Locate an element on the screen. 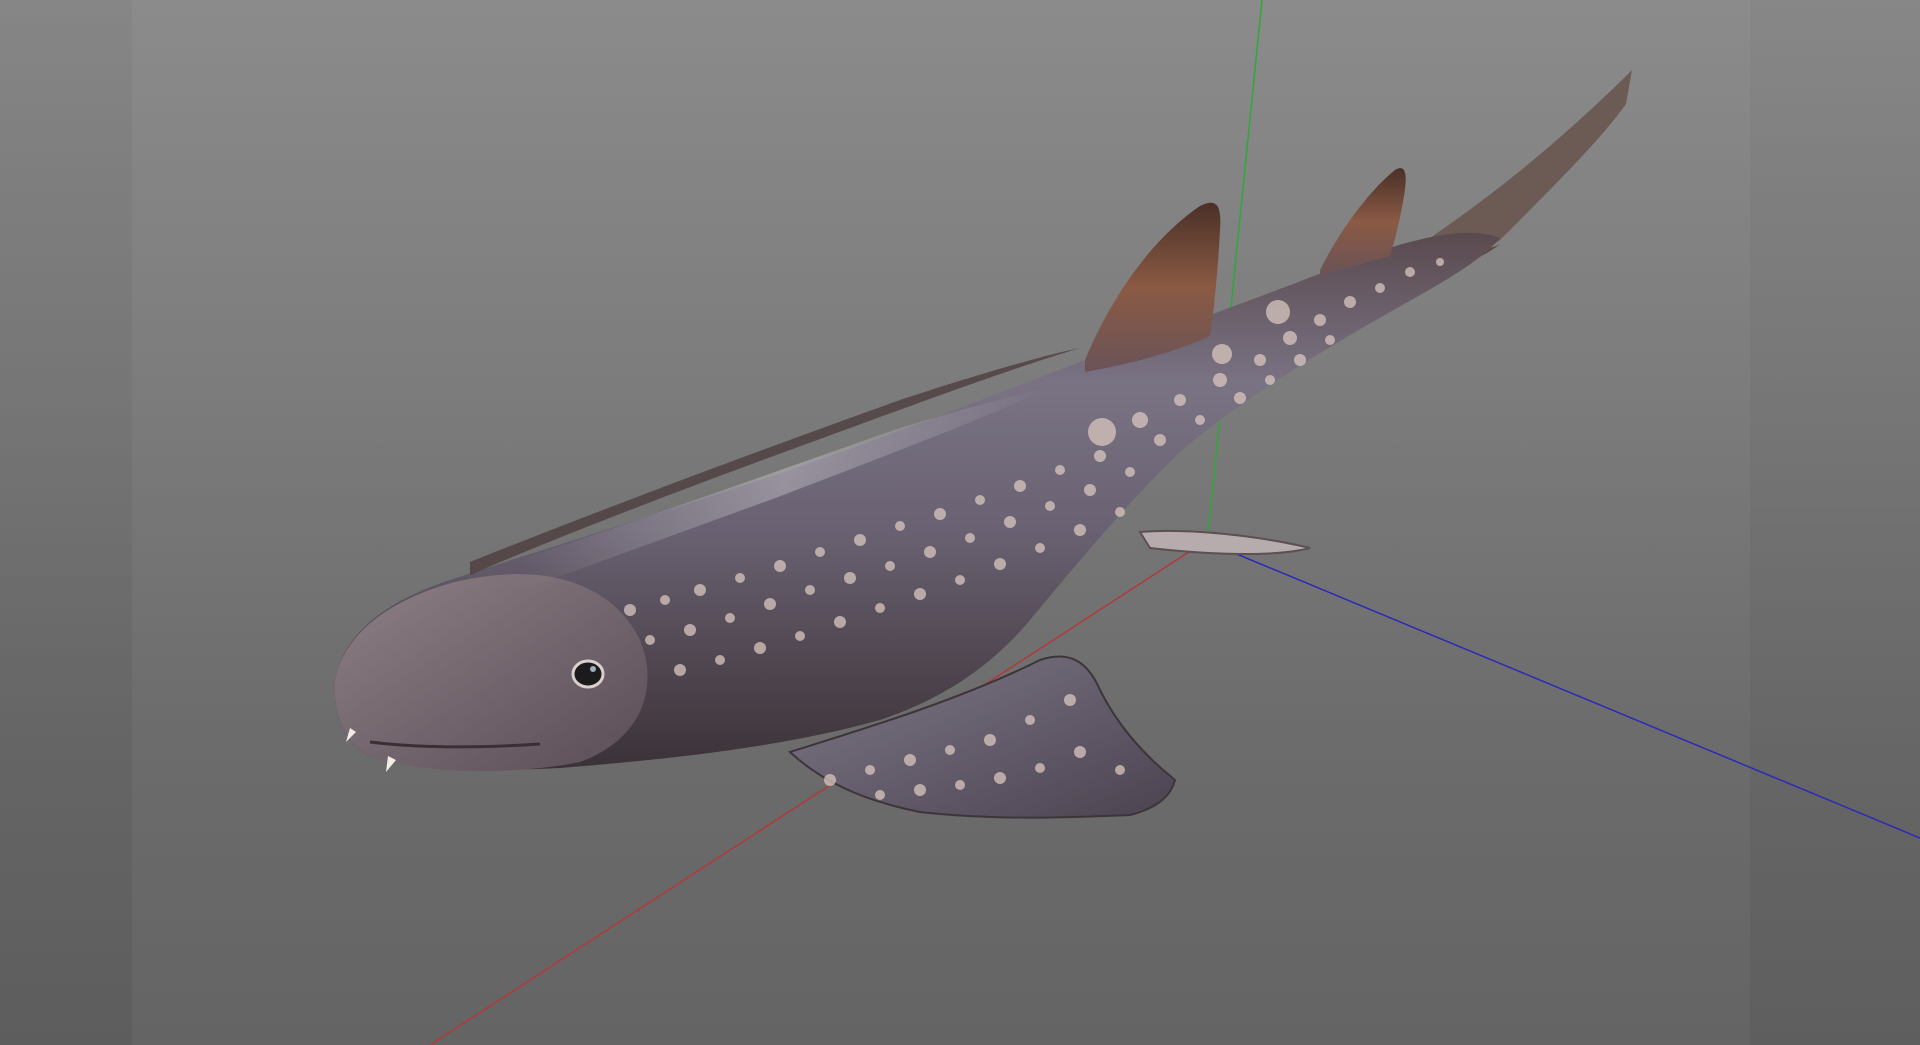 The image size is (1920, 1045). eye-highlight is located at coordinates (593, 669).